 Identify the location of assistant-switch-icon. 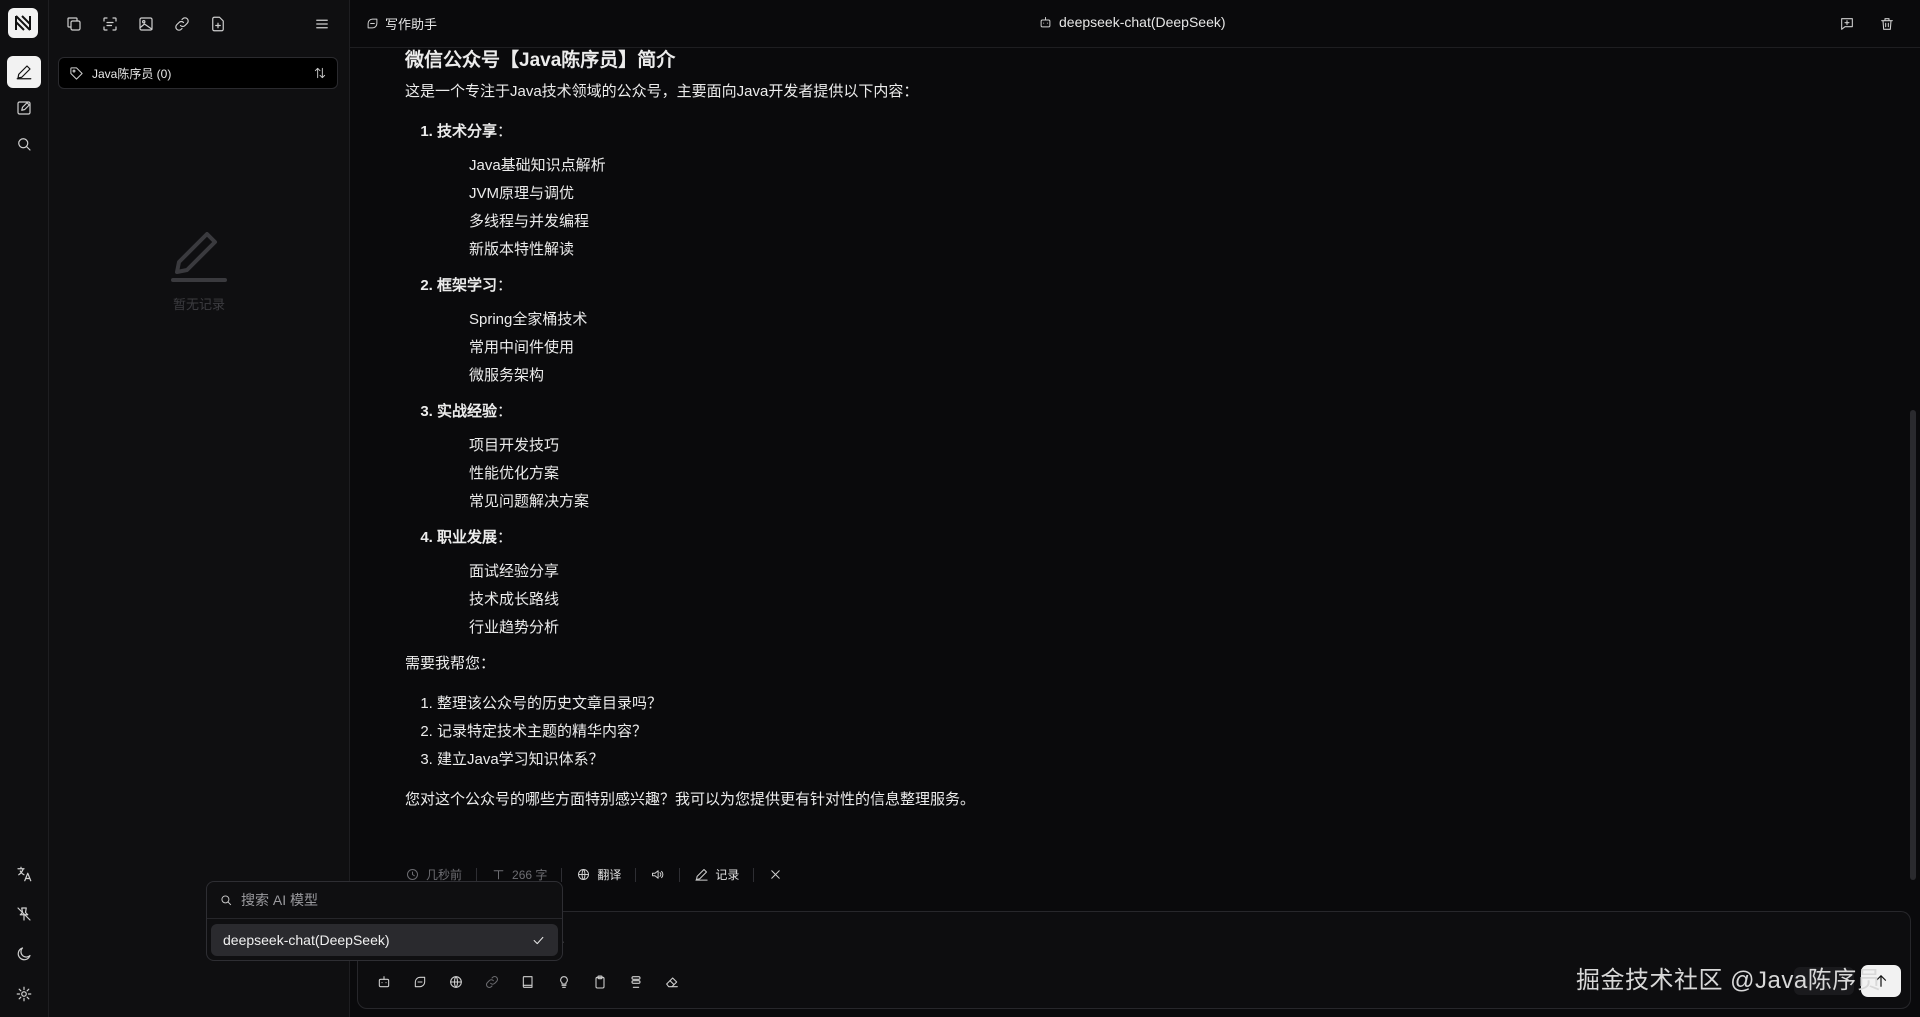
(420, 982).